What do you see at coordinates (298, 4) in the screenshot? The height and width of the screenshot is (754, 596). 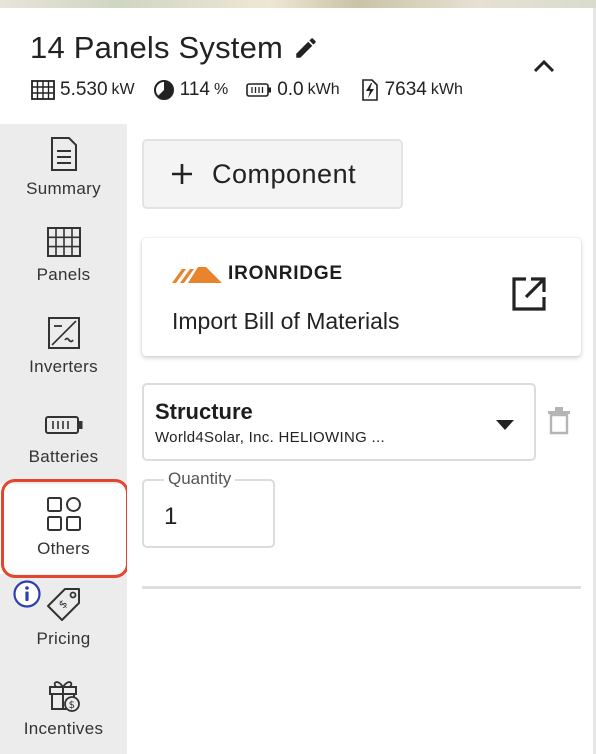 I see `background-photo-strip` at bounding box center [298, 4].